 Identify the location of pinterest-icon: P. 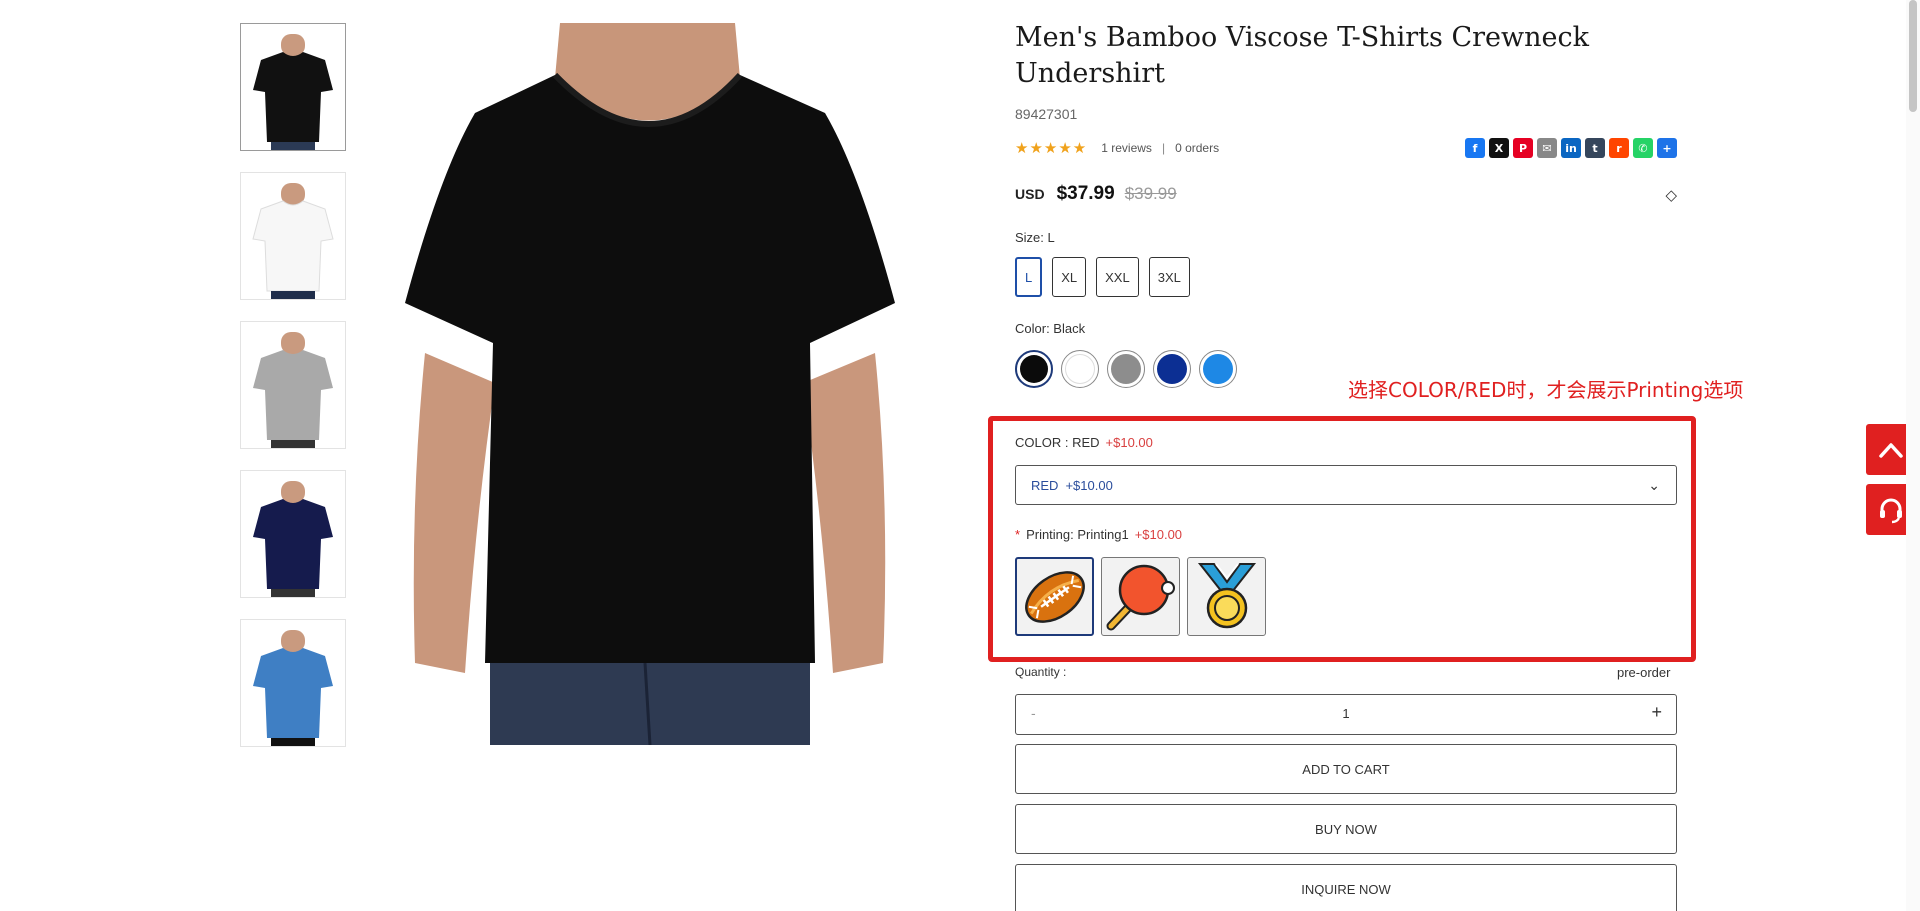
(1523, 148).